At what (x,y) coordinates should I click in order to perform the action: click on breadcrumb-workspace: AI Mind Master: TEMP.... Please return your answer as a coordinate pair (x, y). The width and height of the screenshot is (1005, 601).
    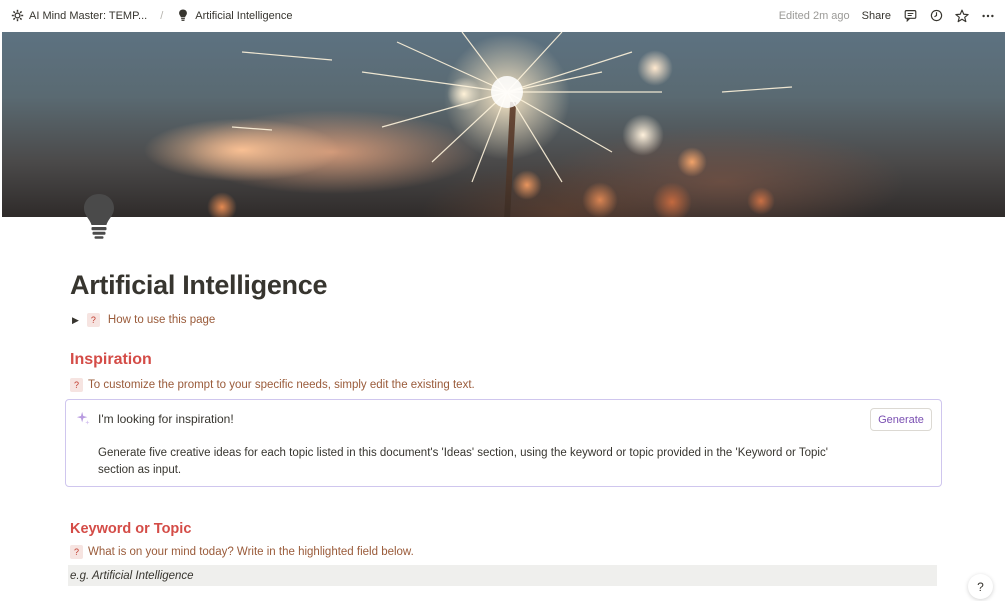
    Looking at the image, I should click on (88, 16).